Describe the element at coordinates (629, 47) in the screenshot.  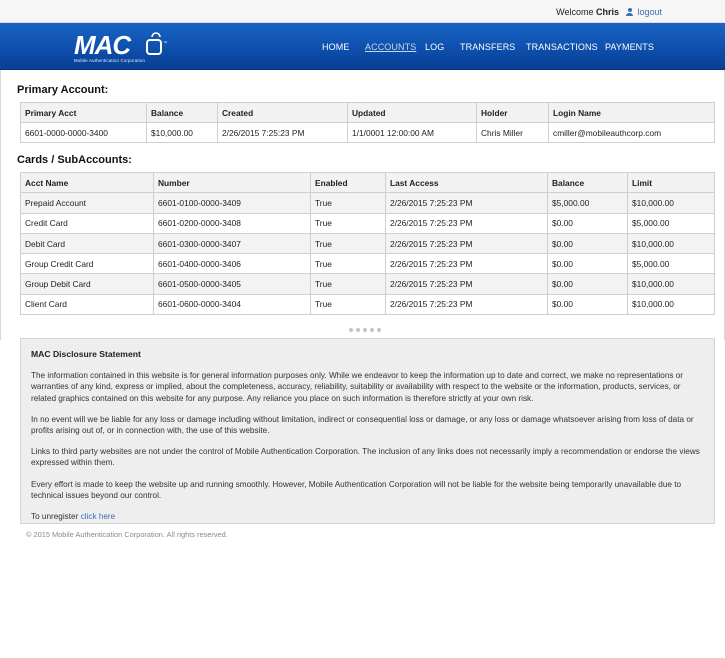
I see `nav-payments: PAYMENTS` at that location.